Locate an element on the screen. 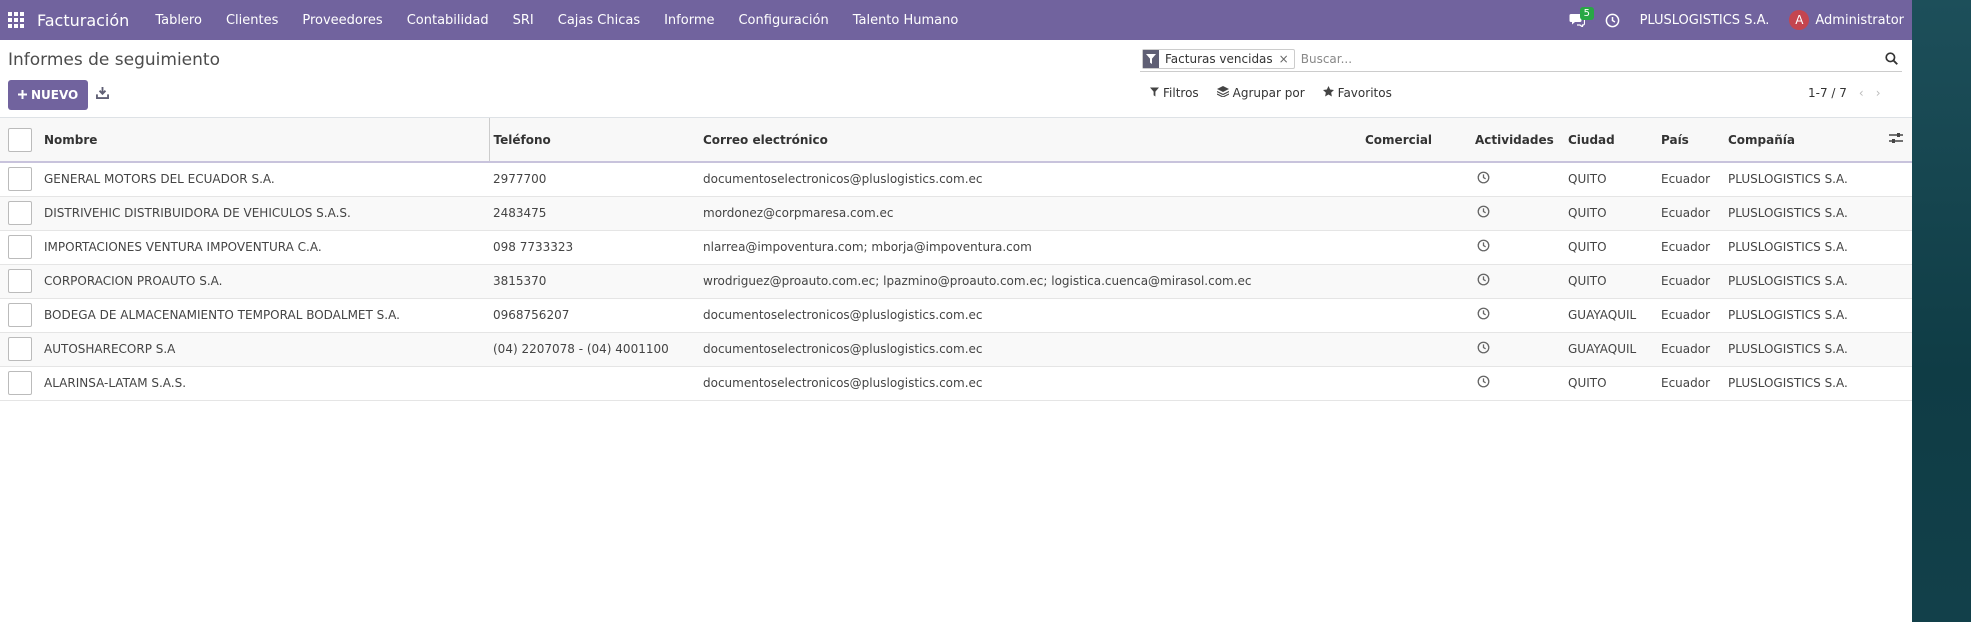 Image resolution: width=1971 pixels, height=622 pixels. new-button: NUEVO is located at coordinates (48, 95).